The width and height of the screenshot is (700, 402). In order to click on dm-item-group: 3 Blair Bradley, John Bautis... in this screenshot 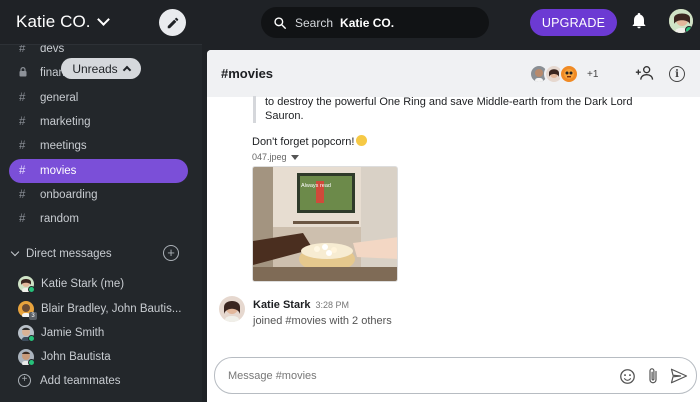, I will do `click(100, 309)`.